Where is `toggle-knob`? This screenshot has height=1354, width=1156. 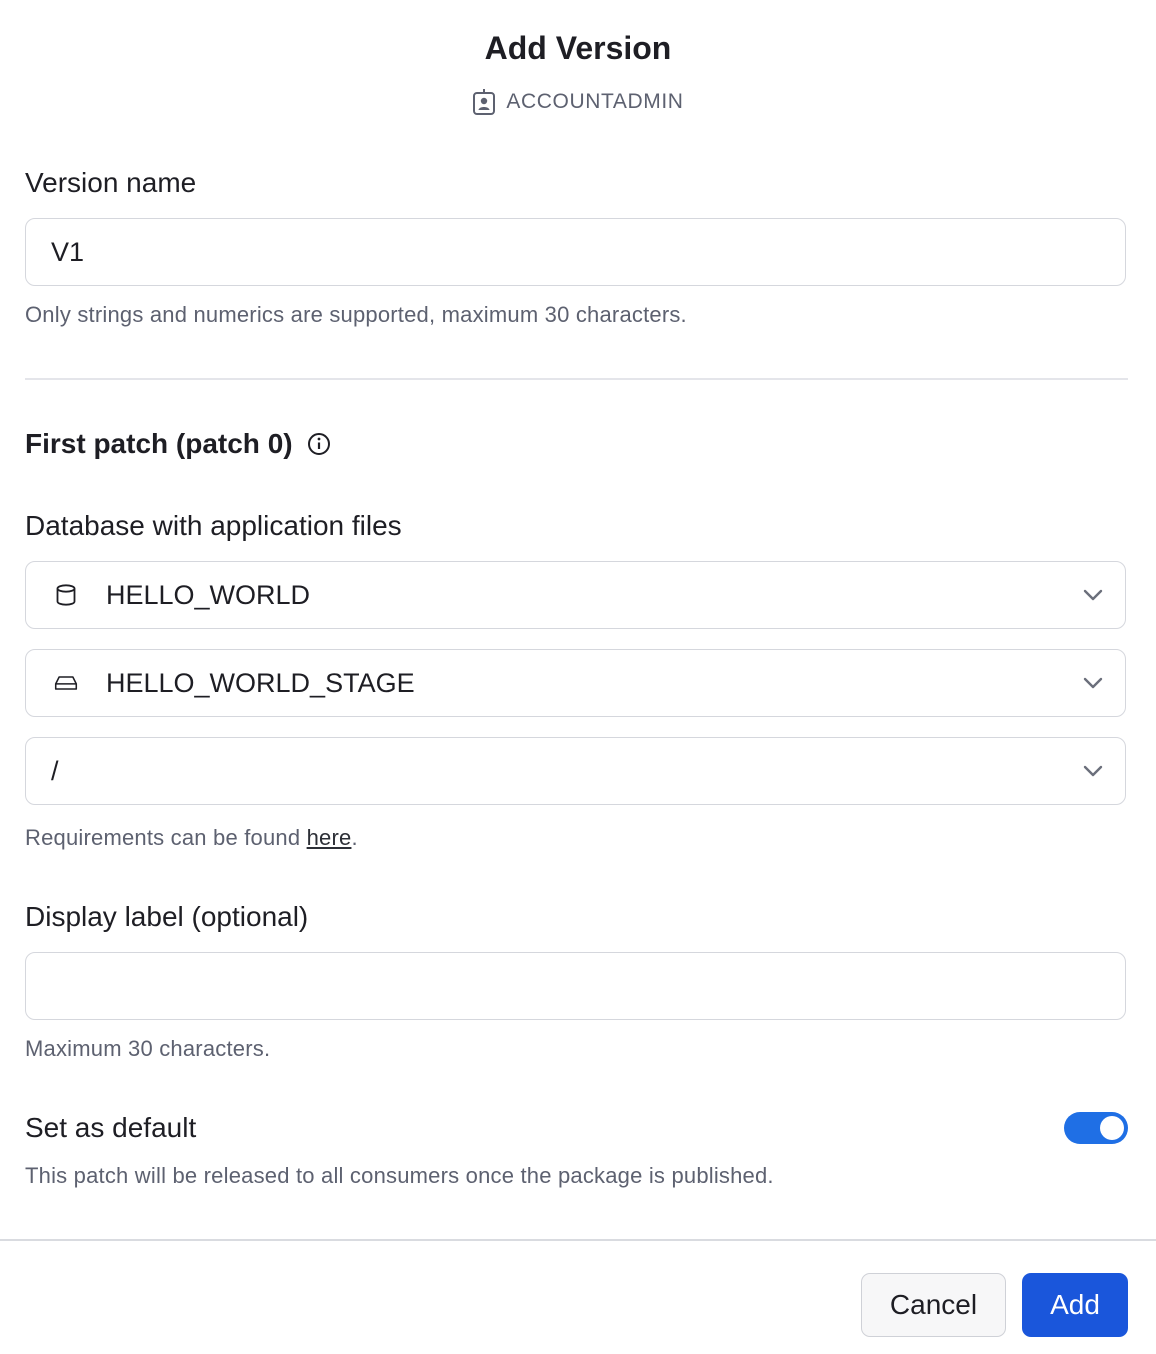 toggle-knob is located at coordinates (1112, 1128).